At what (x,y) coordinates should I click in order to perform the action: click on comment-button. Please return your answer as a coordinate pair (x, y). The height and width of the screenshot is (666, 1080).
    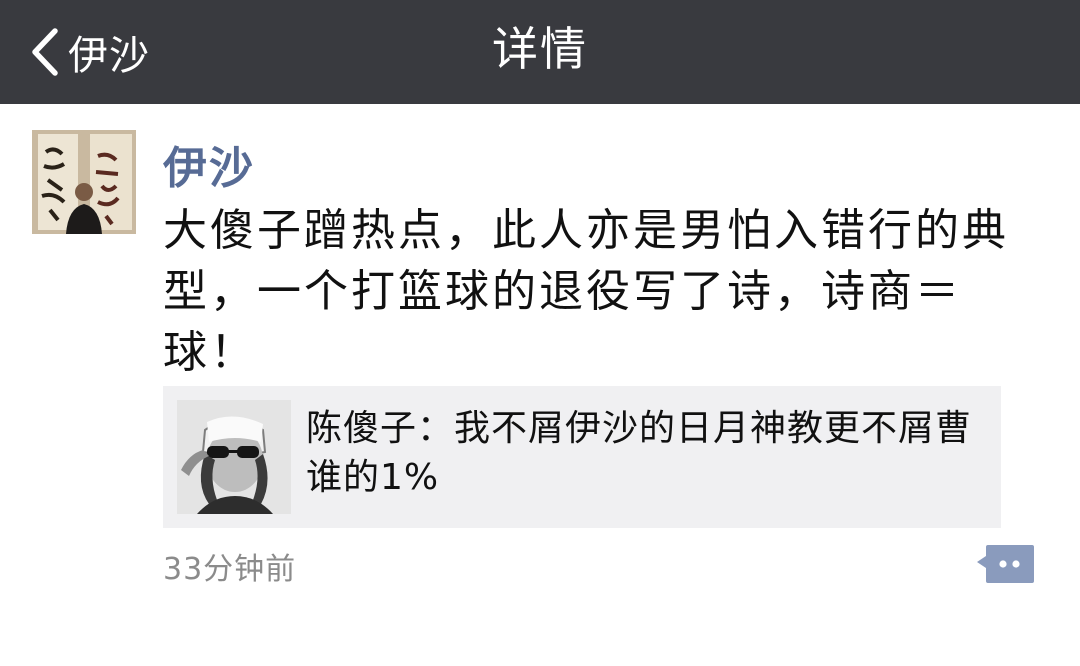
    Looking at the image, I should click on (1005, 564).